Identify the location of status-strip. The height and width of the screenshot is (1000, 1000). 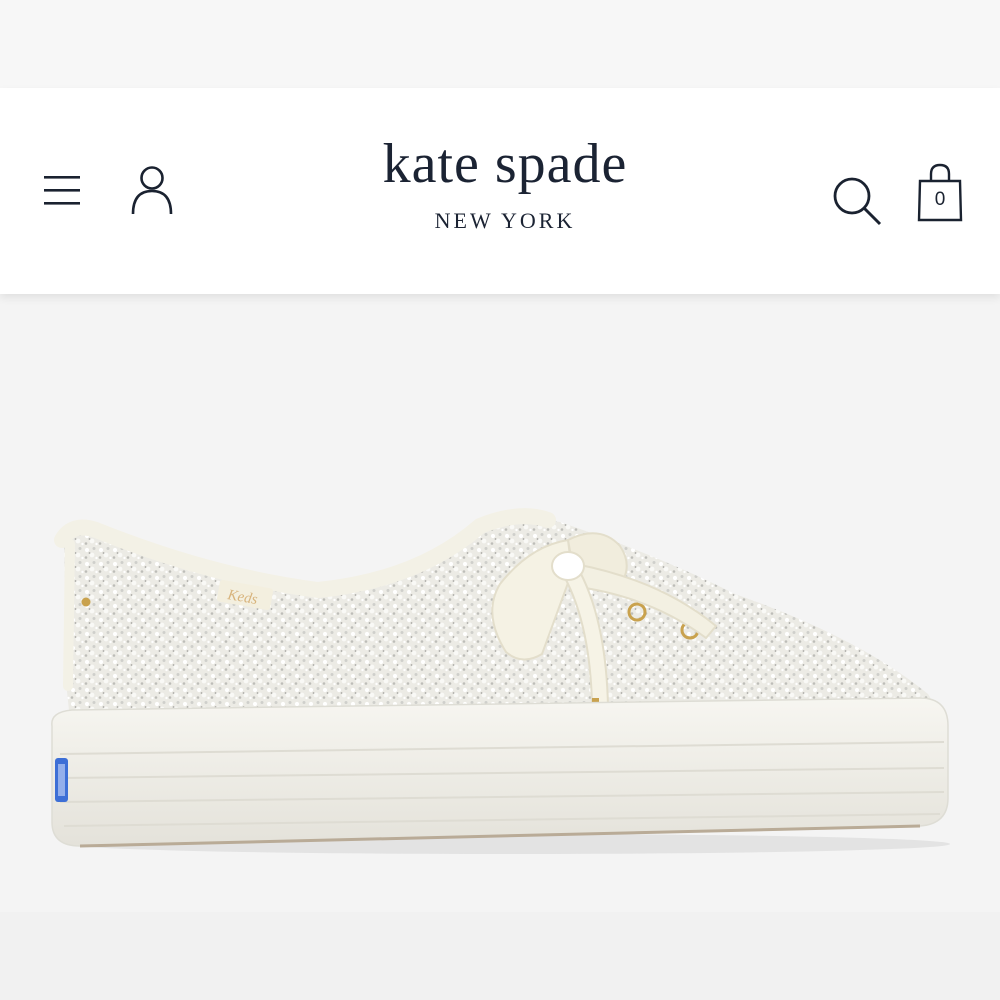
(500, 44).